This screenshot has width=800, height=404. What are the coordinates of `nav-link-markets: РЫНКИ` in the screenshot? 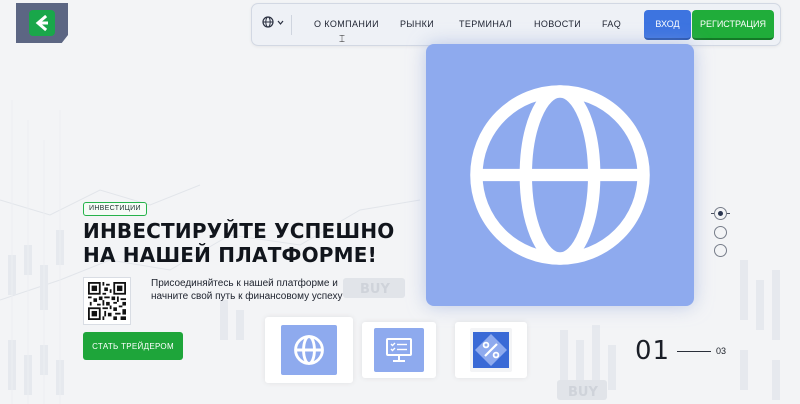 It's located at (417, 24).